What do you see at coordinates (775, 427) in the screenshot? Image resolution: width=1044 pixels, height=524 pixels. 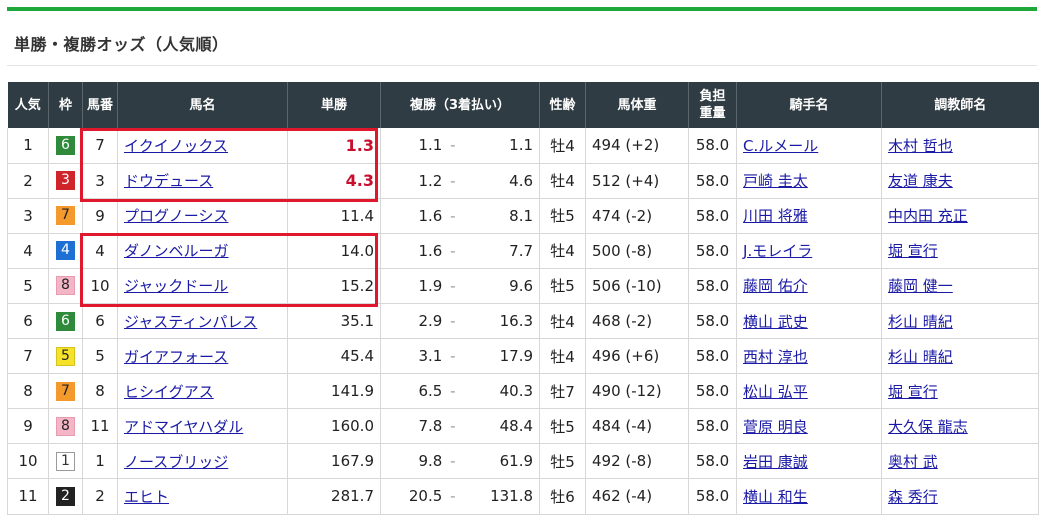 I see `jockey-link: 菅原 明良` at bounding box center [775, 427].